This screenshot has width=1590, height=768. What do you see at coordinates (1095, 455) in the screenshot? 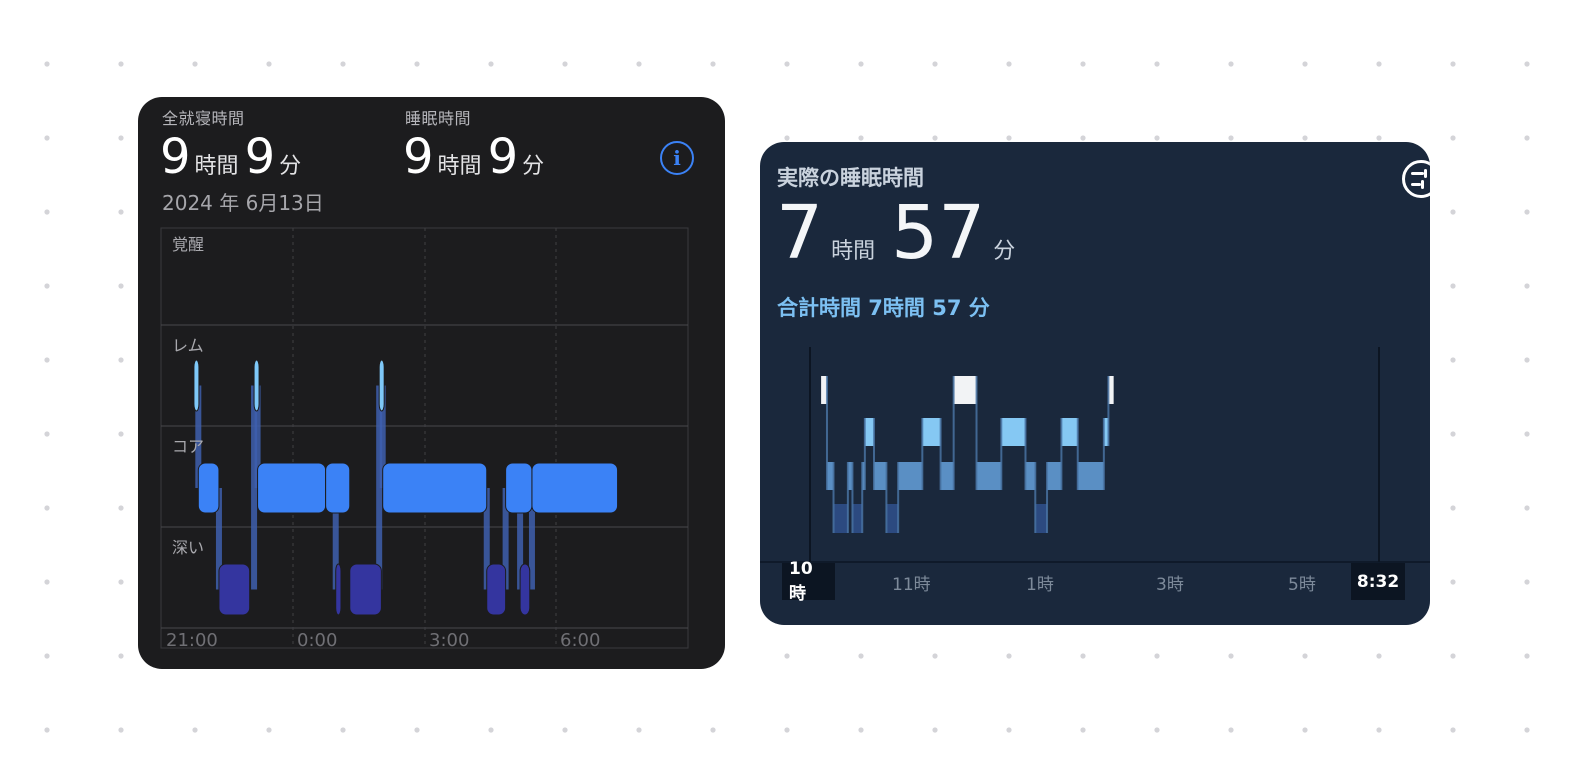
I see `sleep-timeline-chart` at bounding box center [1095, 455].